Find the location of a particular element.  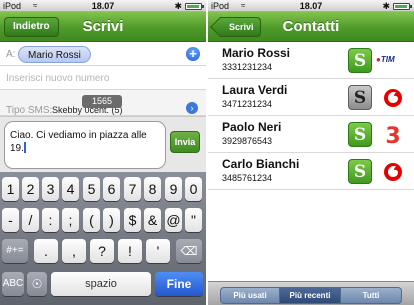

add-contact-icon: + is located at coordinates (193, 54).